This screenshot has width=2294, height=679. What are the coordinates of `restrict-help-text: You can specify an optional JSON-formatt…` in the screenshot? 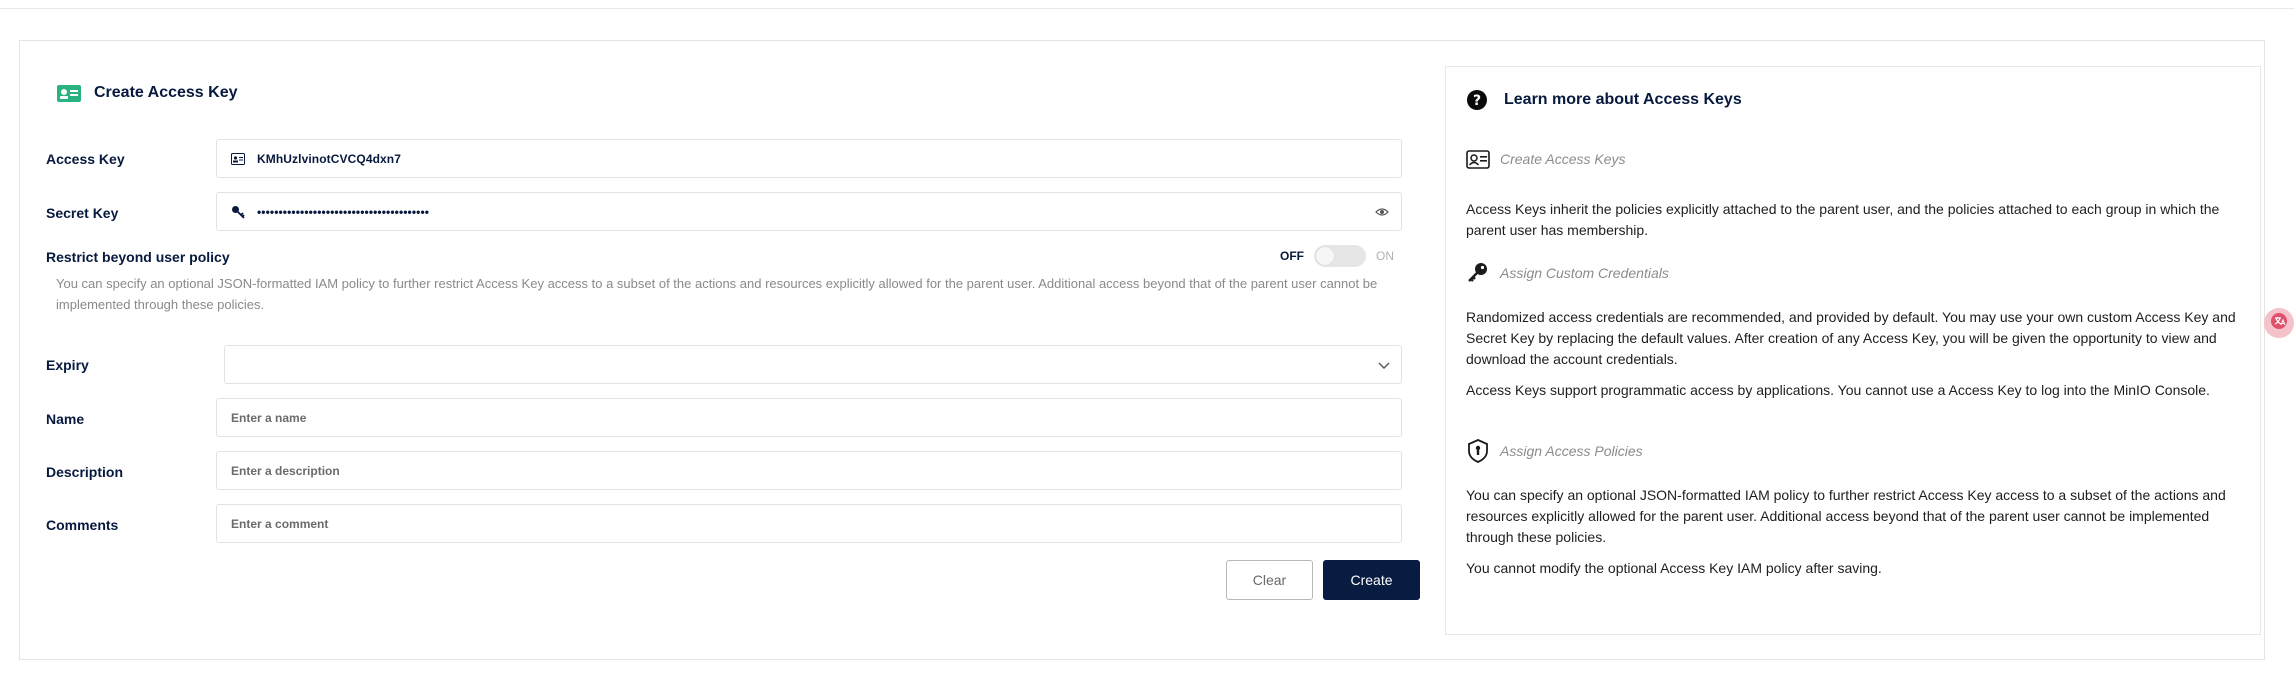 It's located at (717, 294).